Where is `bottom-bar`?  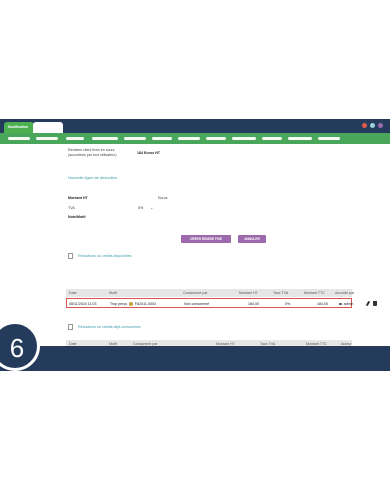 bottom-bar is located at coordinates (195, 358).